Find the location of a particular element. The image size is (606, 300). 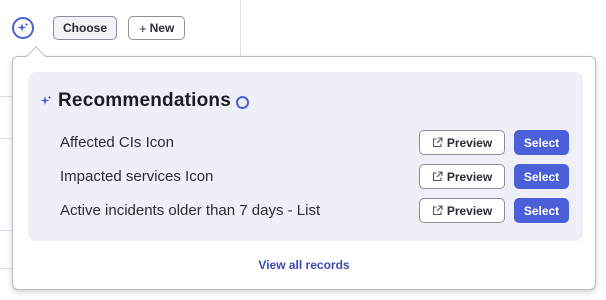

recommendations-header: Recommendations is located at coordinates (144, 101).